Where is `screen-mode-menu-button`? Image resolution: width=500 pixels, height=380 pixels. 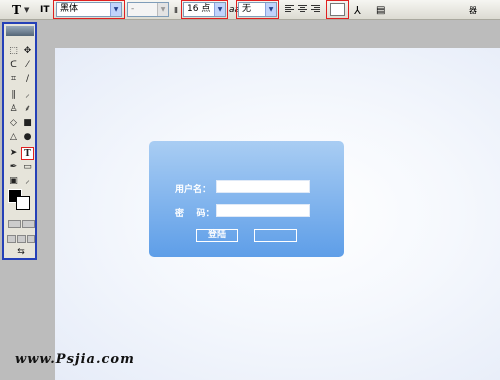 screen-mode-menu-button is located at coordinates (21, 239).